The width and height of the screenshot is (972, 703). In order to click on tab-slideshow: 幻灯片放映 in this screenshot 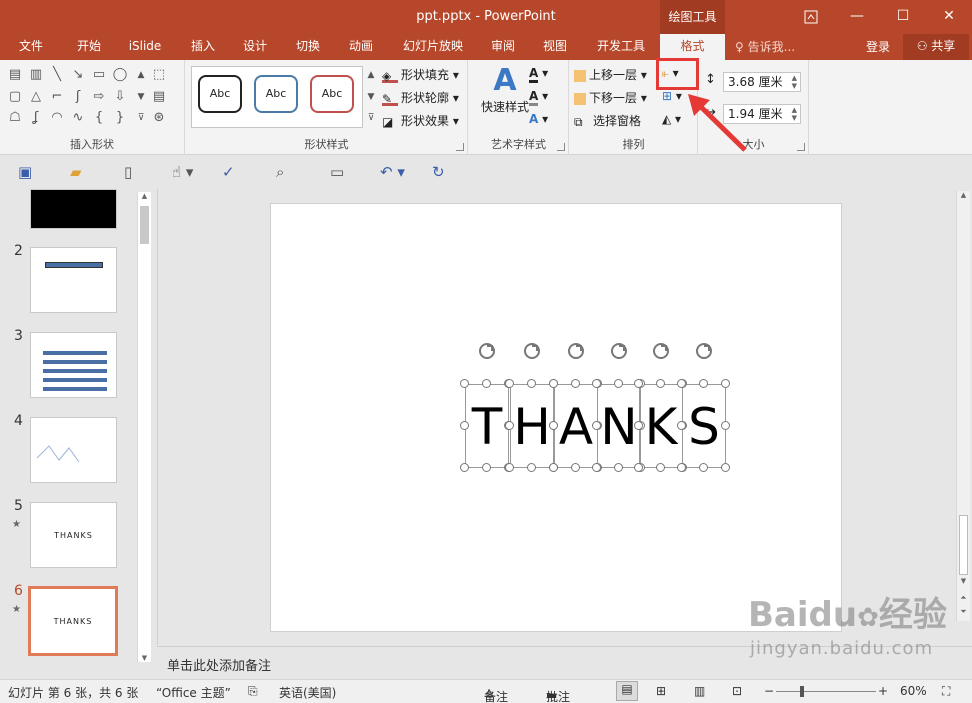, I will do `click(433, 47)`.